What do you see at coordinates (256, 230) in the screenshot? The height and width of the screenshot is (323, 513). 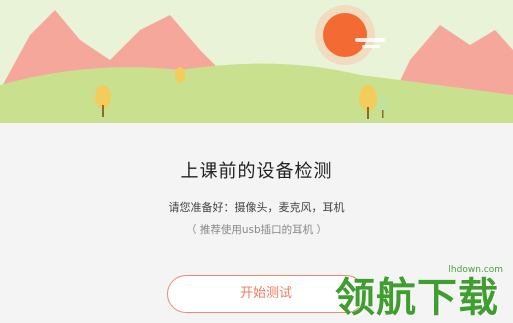 I see `headphone-hint: （ 推荐使用usb插口的耳机 ）` at bounding box center [256, 230].